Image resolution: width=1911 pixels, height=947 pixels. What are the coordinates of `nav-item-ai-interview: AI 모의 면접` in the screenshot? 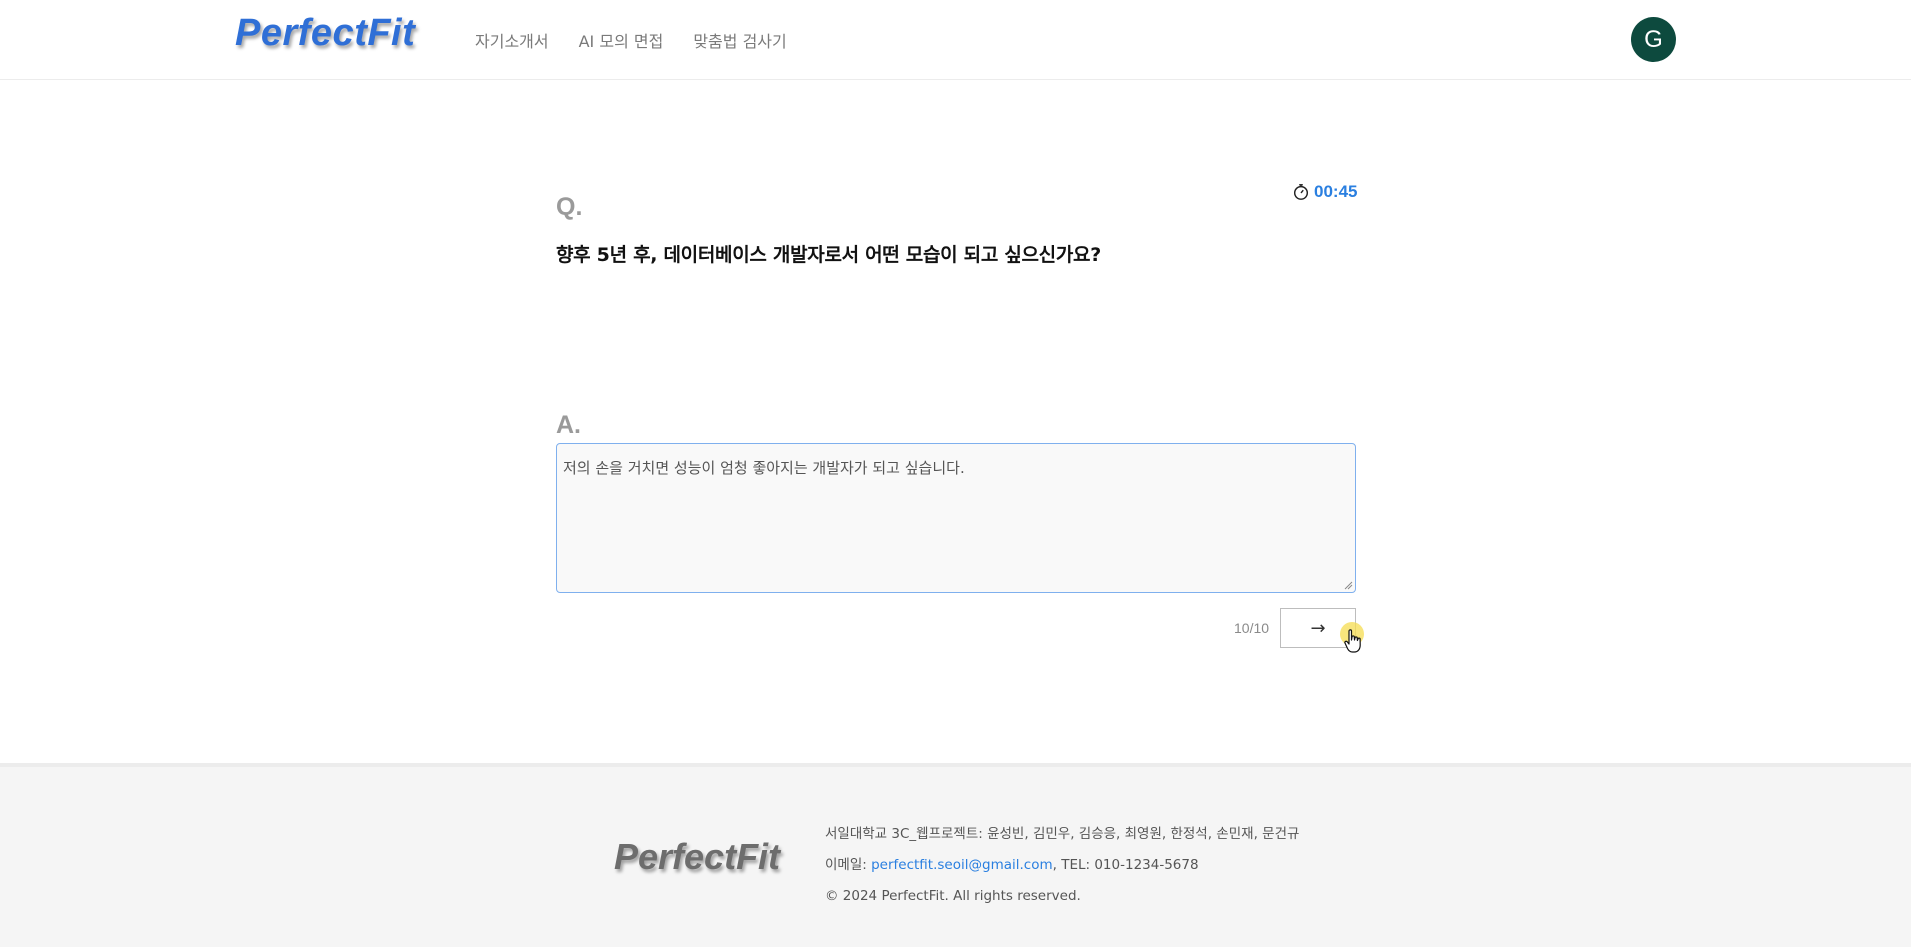 It's located at (621, 40).